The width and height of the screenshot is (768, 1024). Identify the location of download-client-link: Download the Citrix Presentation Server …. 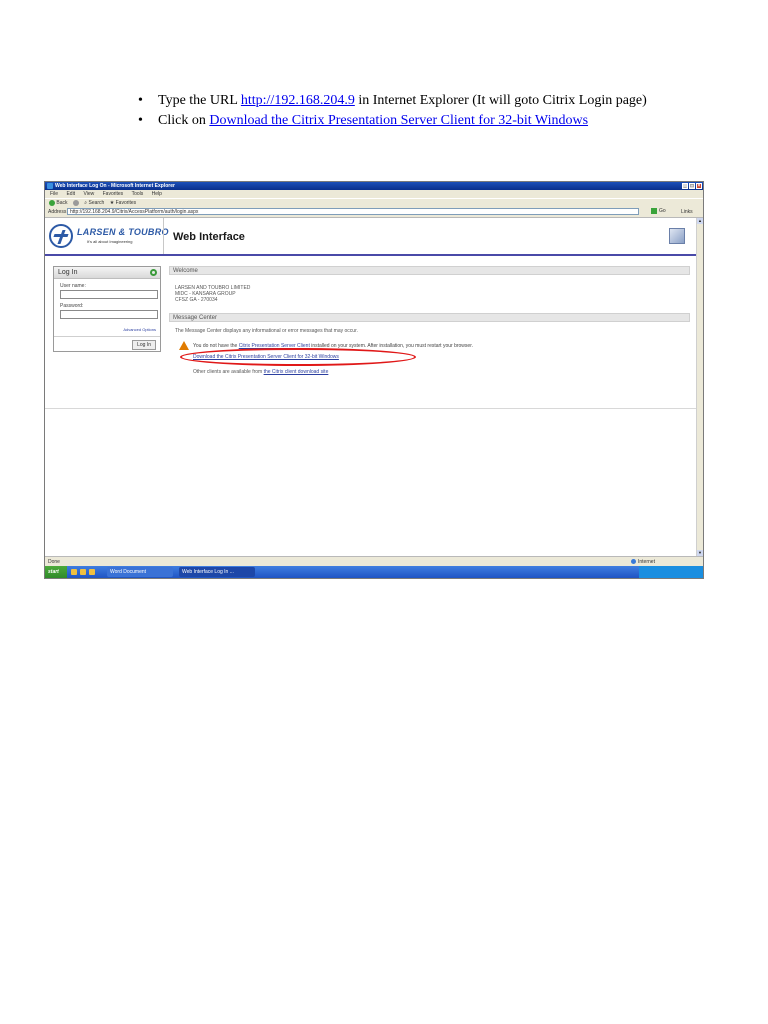
(398, 120).